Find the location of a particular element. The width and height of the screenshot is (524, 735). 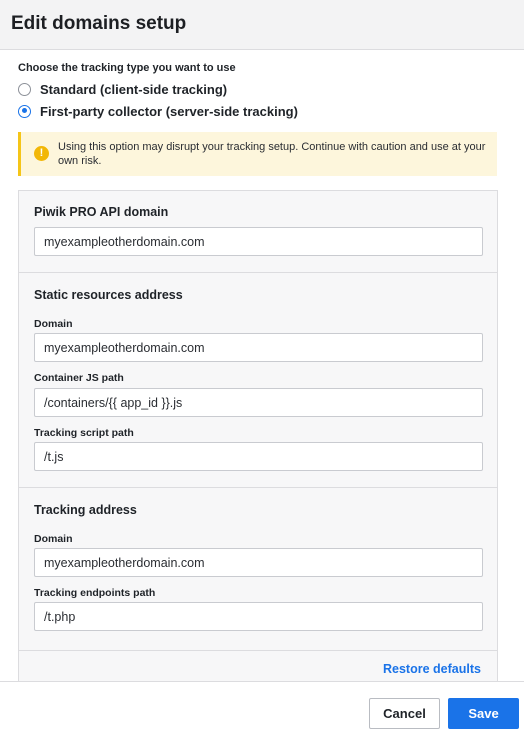

api-domain-title: Piwik PRO API domain is located at coordinates (101, 212).